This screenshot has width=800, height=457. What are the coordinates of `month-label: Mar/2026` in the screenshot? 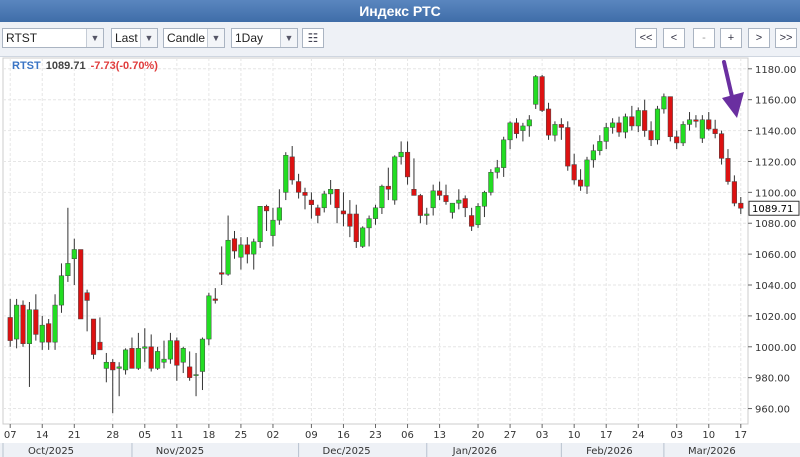 It's located at (712, 451).